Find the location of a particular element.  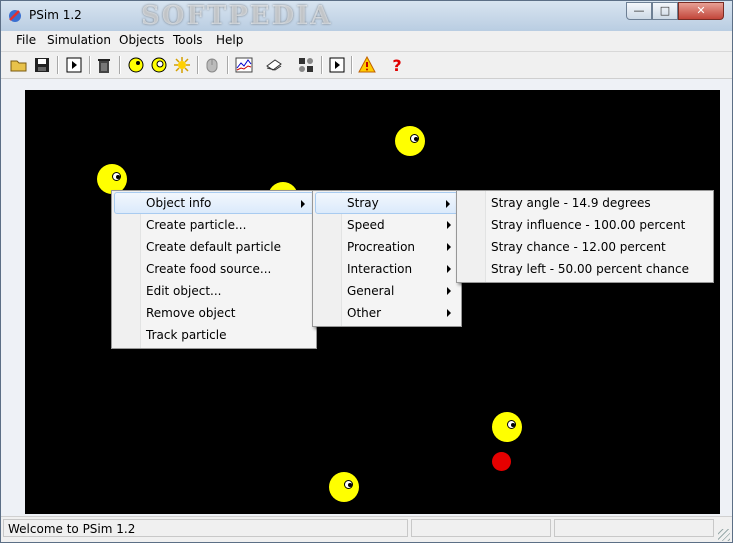

window-title: PSim 1.2 is located at coordinates (55, 15).